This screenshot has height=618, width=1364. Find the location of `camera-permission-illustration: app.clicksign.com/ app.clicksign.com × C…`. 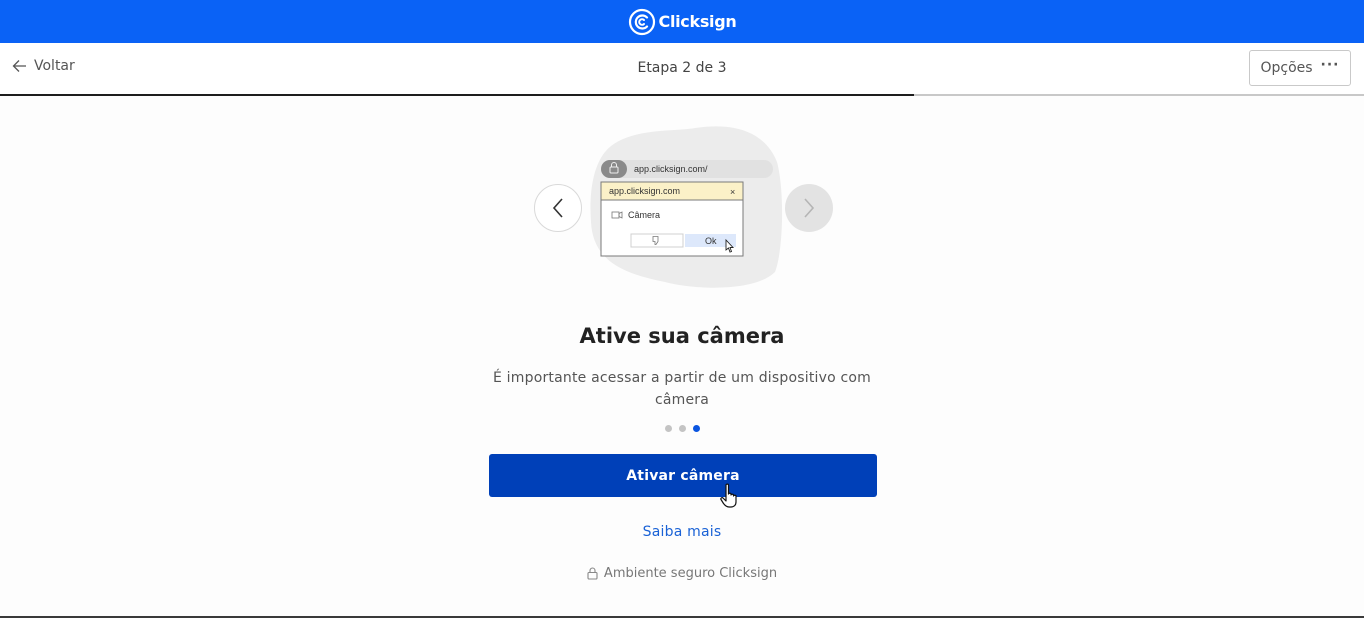

camera-permission-illustration: app.clicksign.com/ app.clicksign.com × C… is located at coordinates (686, 207).